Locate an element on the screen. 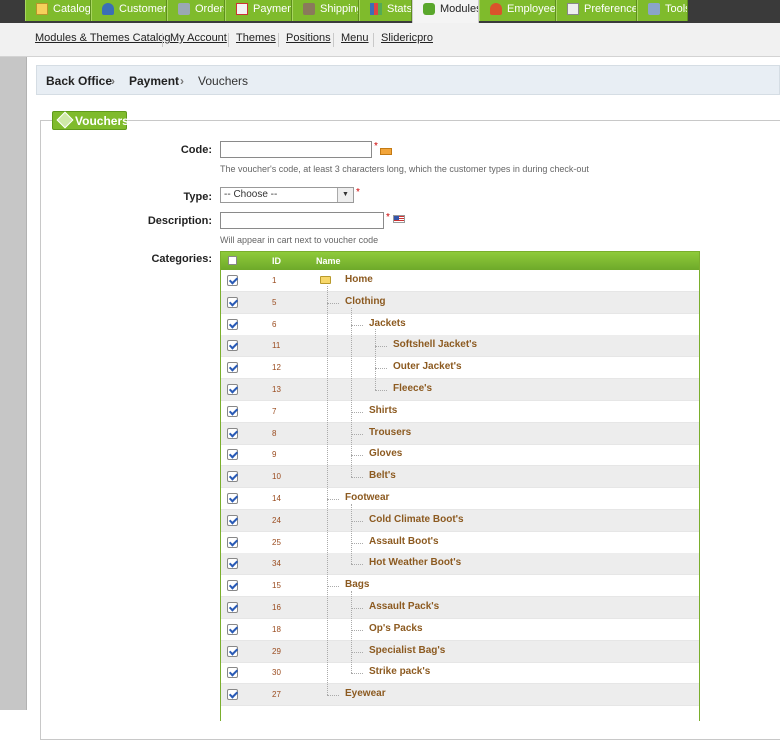 The height and width of the screenshot is (740, 780). category-name: Shirts is located at coordinates (383, 410).